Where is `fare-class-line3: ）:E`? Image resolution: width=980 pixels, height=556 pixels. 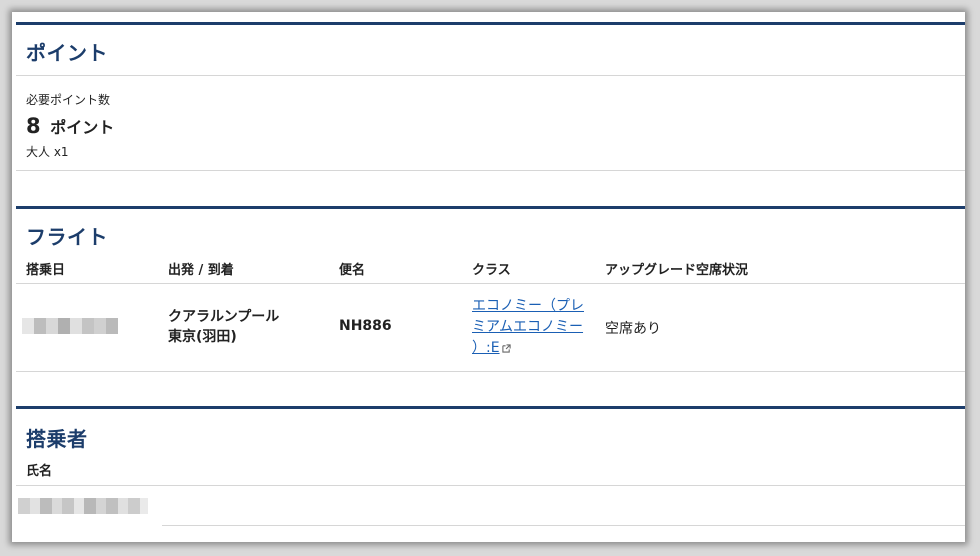
fare-class-line3: ）:E is located at coordinates (486, 348).